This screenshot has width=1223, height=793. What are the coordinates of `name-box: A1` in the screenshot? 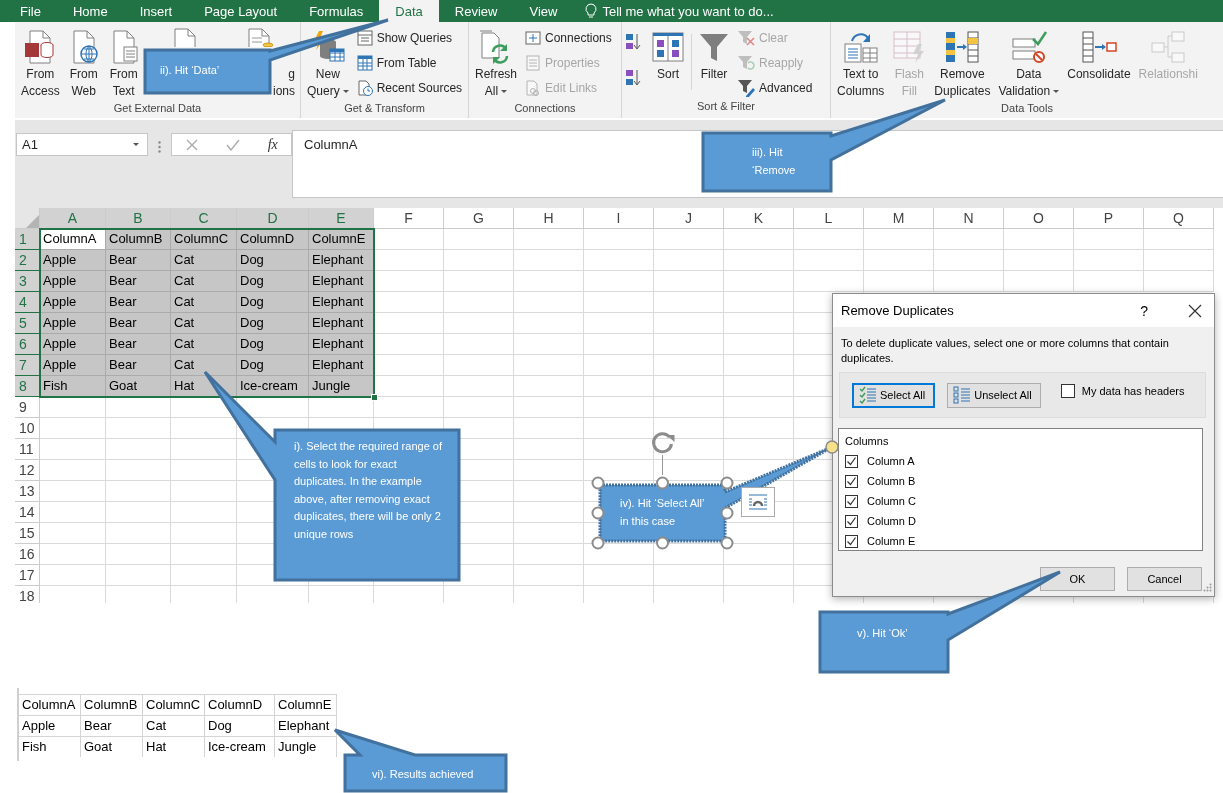 It's located at (82, 144).